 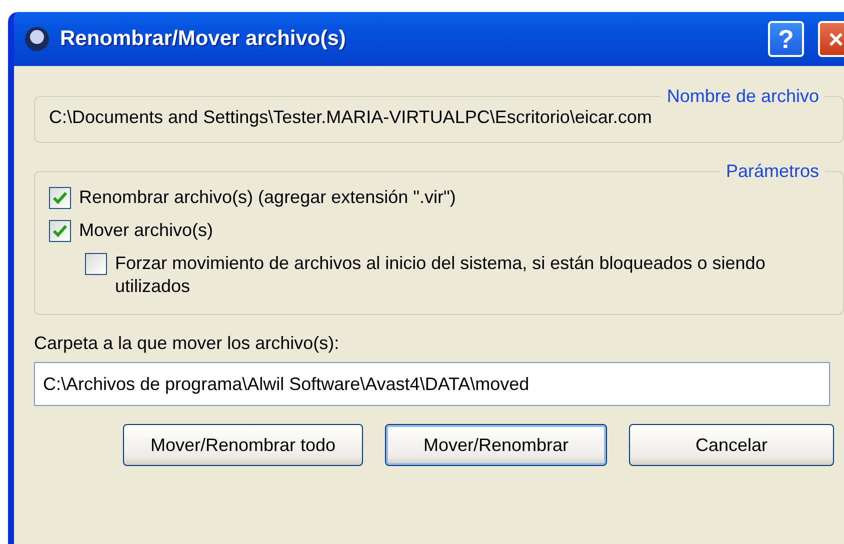 I want to click on option-label: Mover archivo(s), so click(x=146, y=230).